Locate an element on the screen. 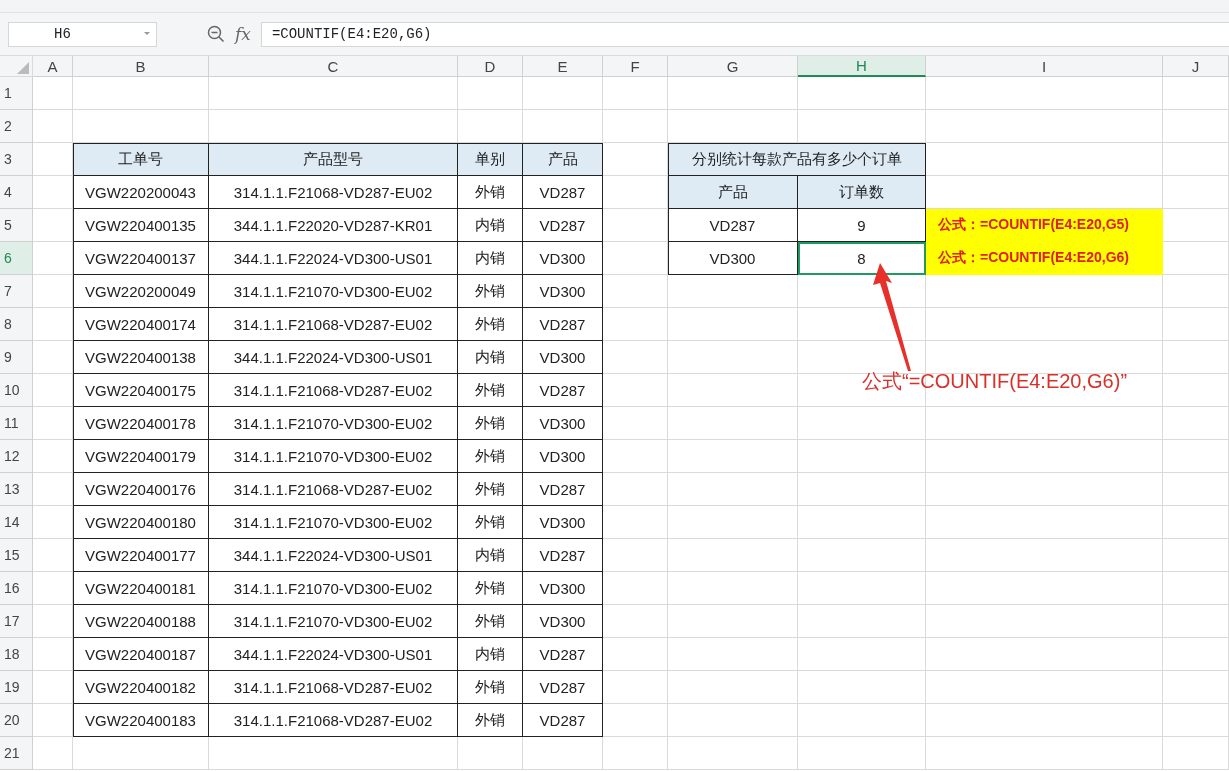 Image resolution: width=1229 pixels, height=771 pixels. formula-note: 公式：=COUNTIF(E4:E20,G5) is located at coordinates (1044, 225).